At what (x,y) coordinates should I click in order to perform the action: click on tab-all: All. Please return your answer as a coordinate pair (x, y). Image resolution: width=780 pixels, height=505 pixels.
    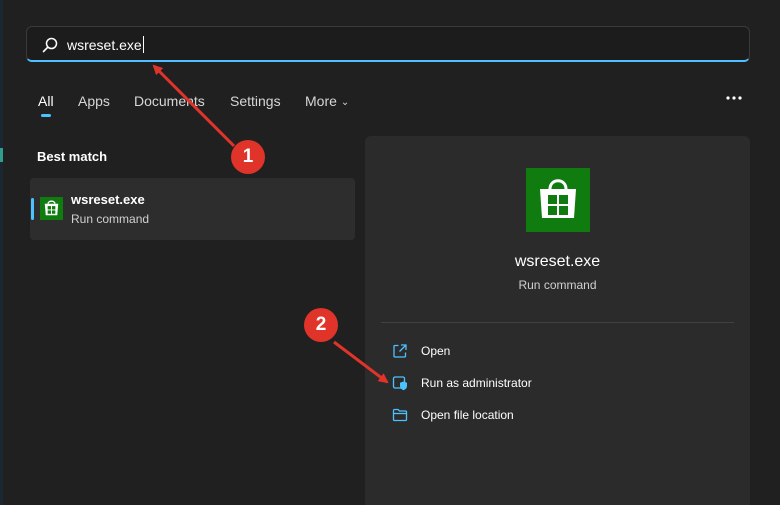
    Looking at the image, I should click on (46, 104).